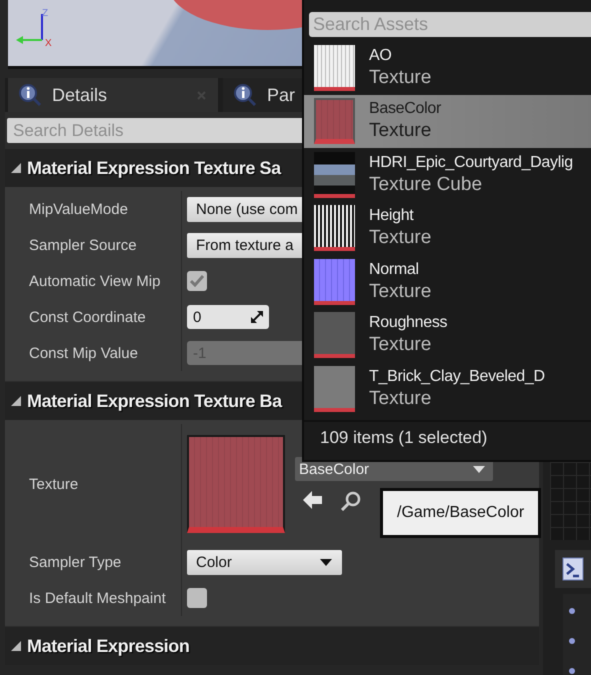 This screenshot has width=591, height=675. What do you see at coordinates (394, 269) in the screenshot?
I see `asset-name: Normal` at bounding box center [394, 269].